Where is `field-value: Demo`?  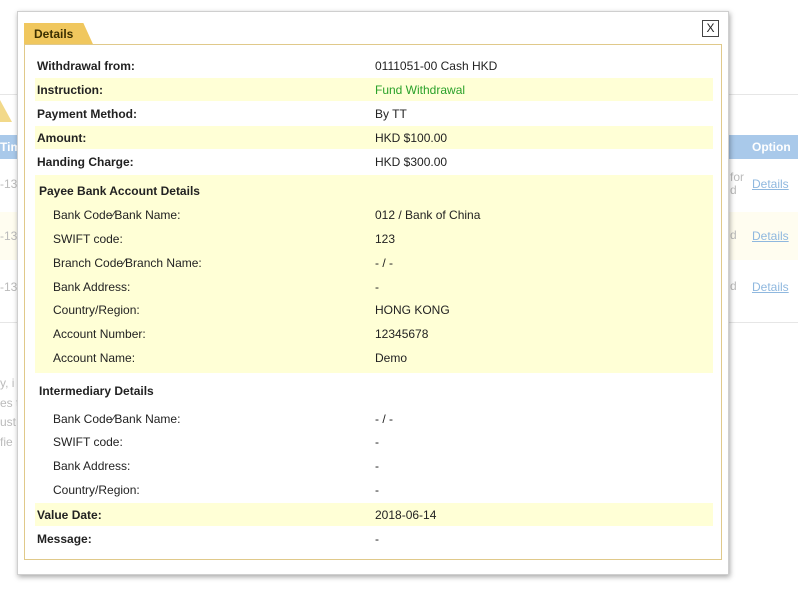
field-value: Demo is located at coordinates (391, 358).